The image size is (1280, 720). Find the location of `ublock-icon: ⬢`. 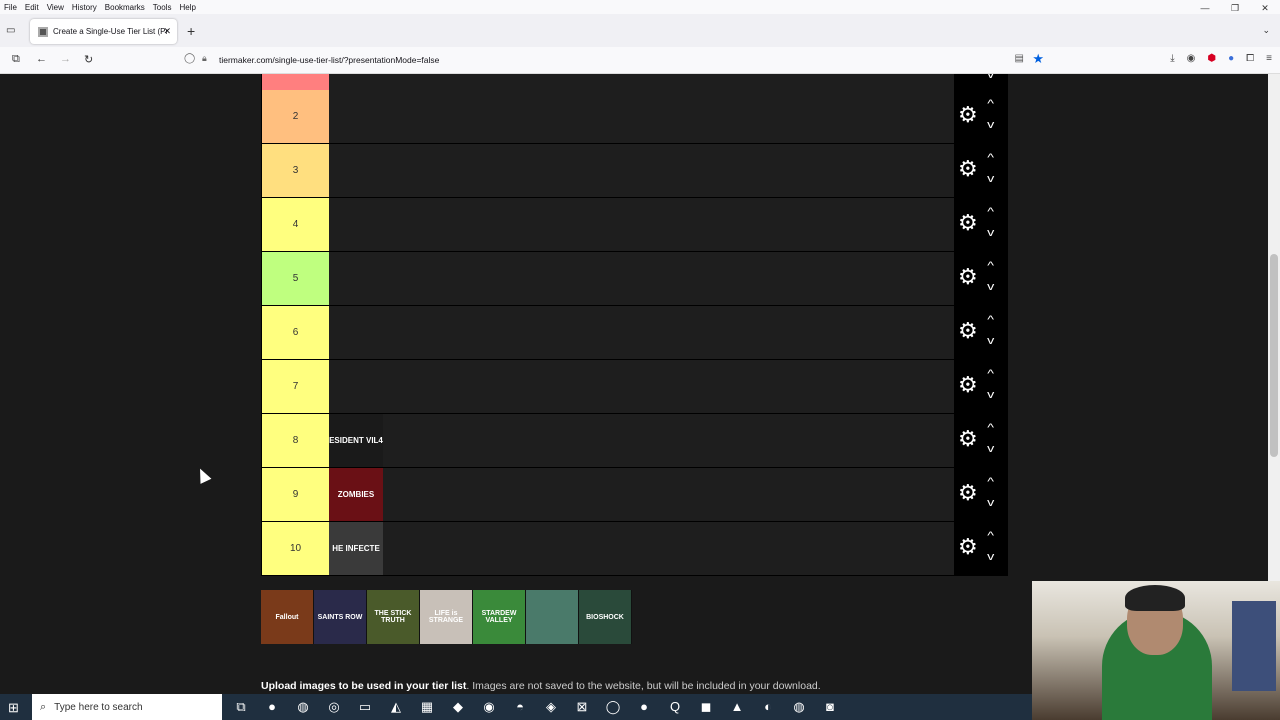

ublock-icon: ⬢ is located at coordinates (1211, 58).